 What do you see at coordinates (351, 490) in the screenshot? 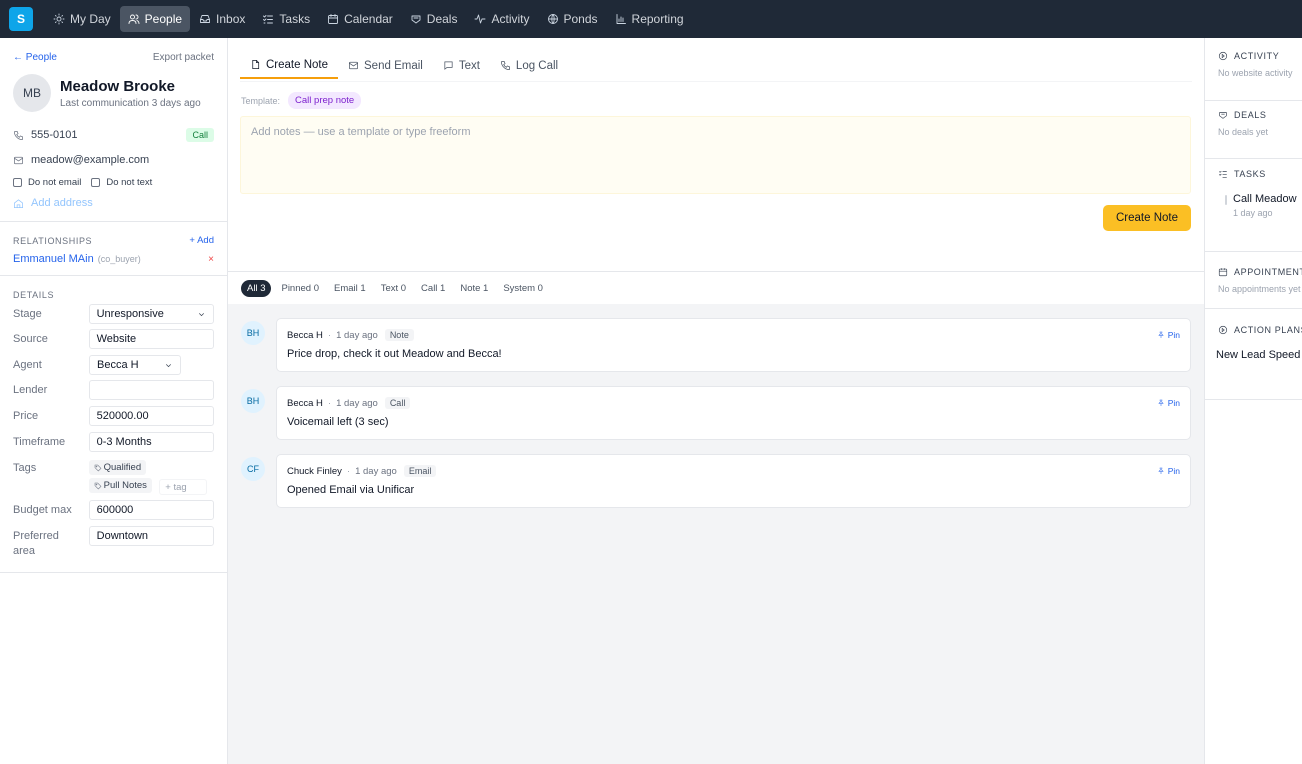
I see `item-body: Opened Email via Unificar` at bounding box center [351, 490].